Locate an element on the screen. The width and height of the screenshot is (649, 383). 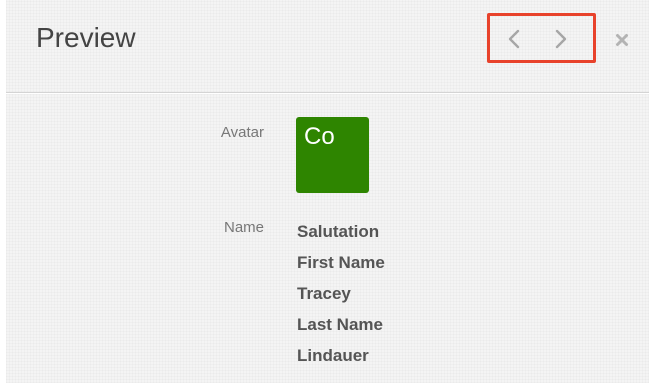
next-record-button is located at coordinates (561, 39).